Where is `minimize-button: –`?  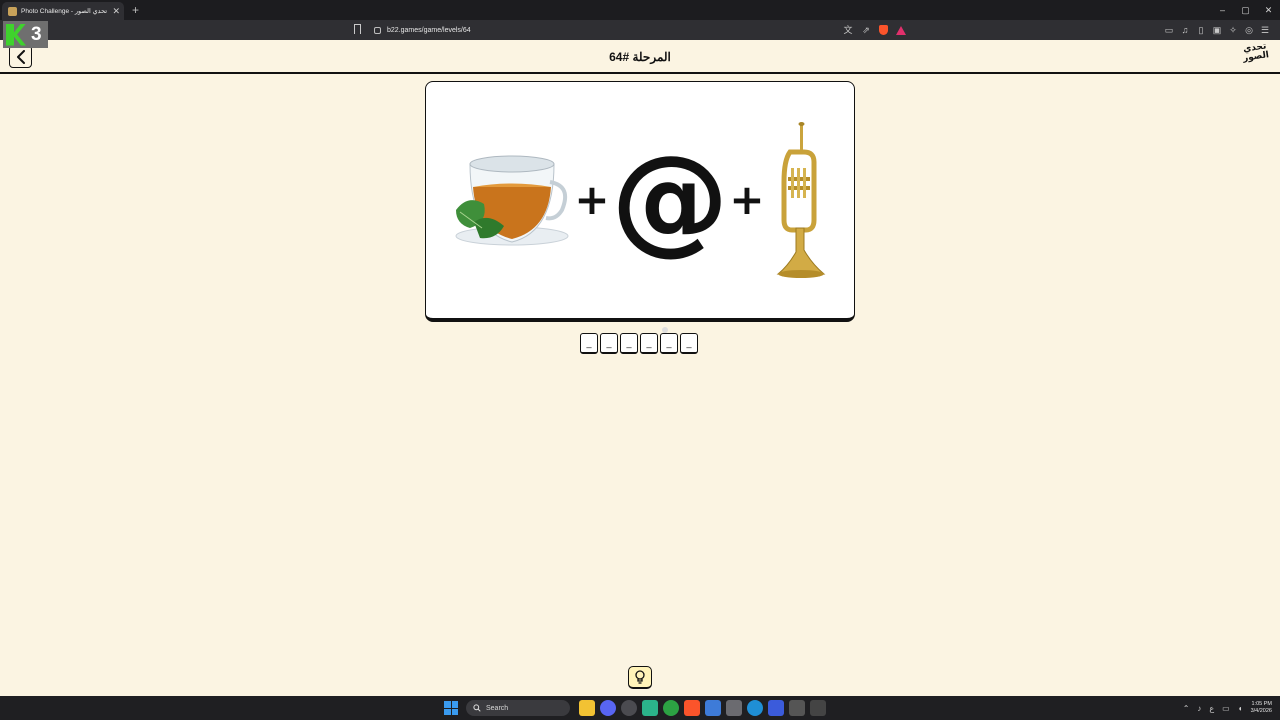
minimize-button: – is located at coordinates (1222, 10).